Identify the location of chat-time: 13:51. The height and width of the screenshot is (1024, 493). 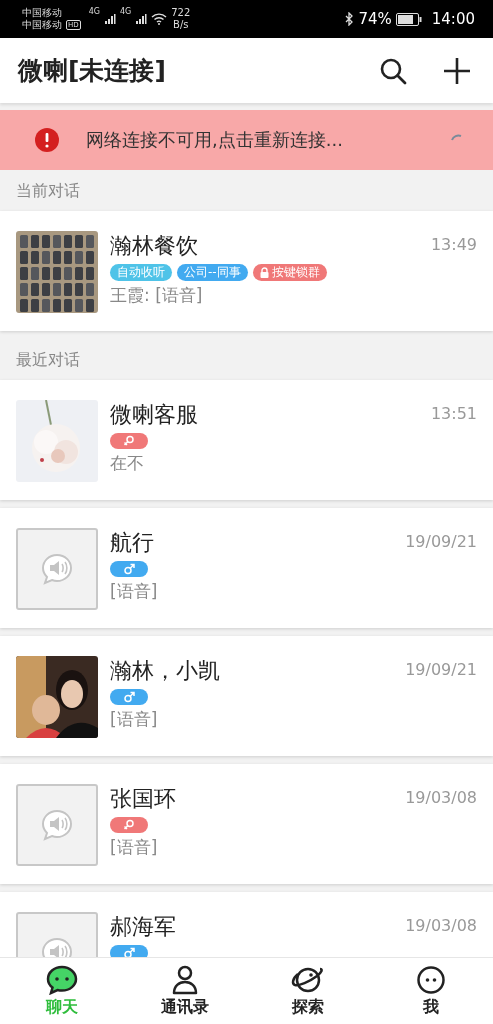
(453, 413).